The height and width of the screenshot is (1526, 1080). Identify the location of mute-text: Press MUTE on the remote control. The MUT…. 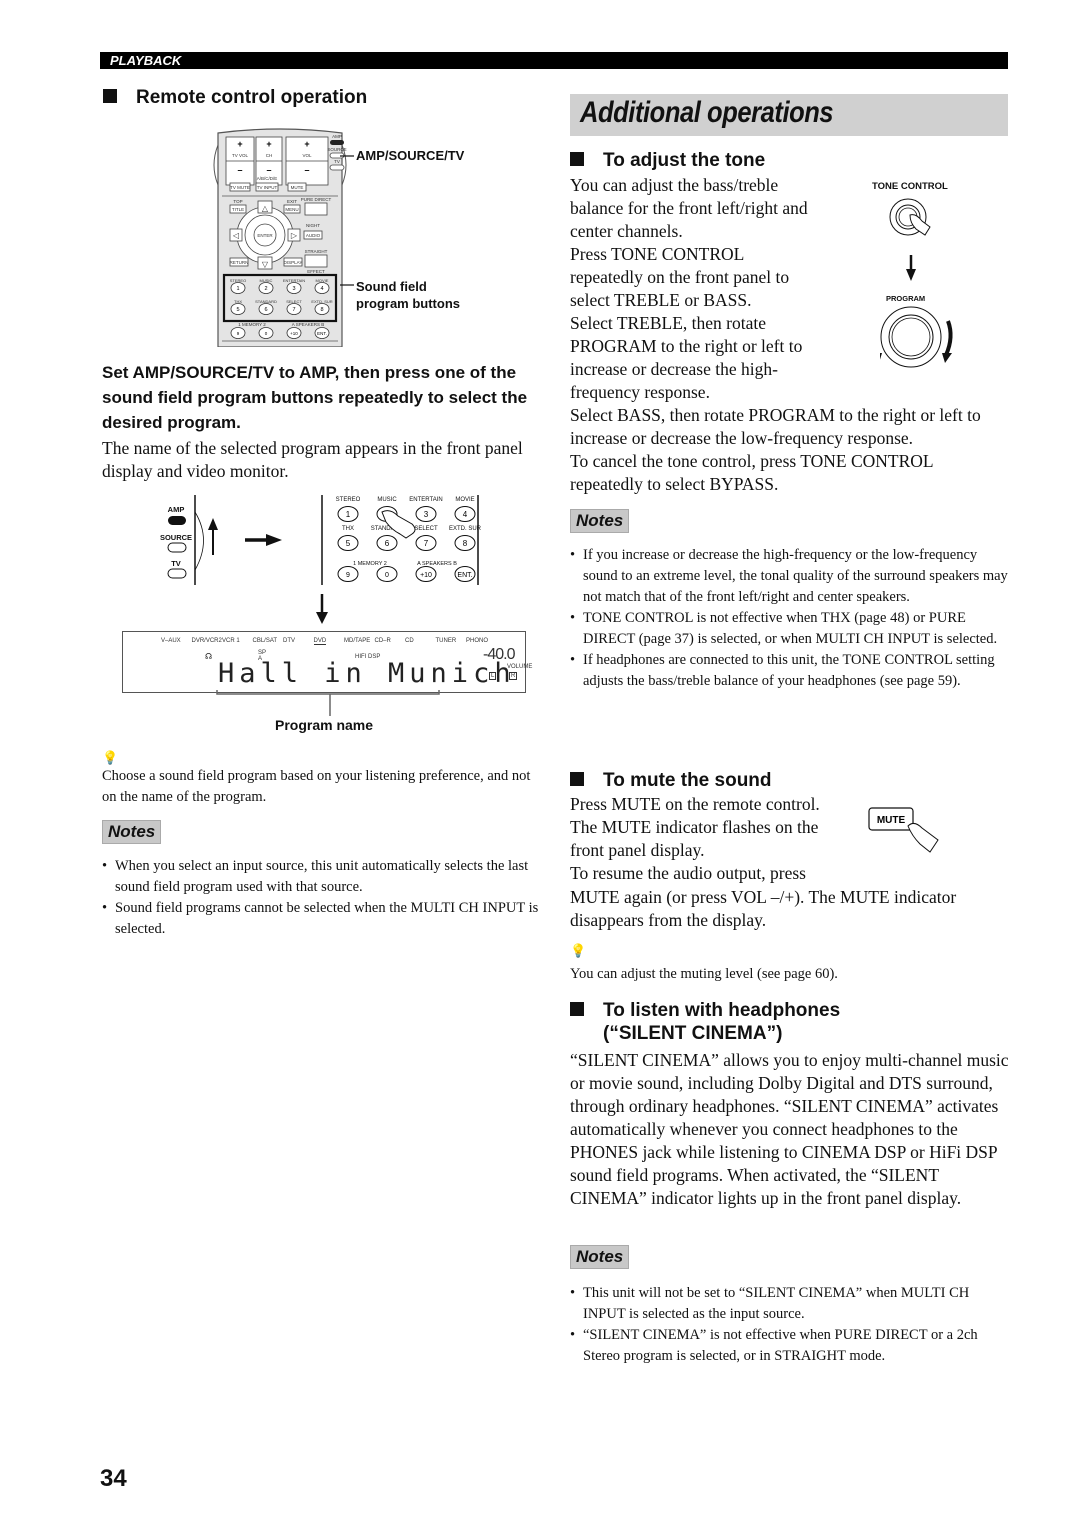
(715, 839).